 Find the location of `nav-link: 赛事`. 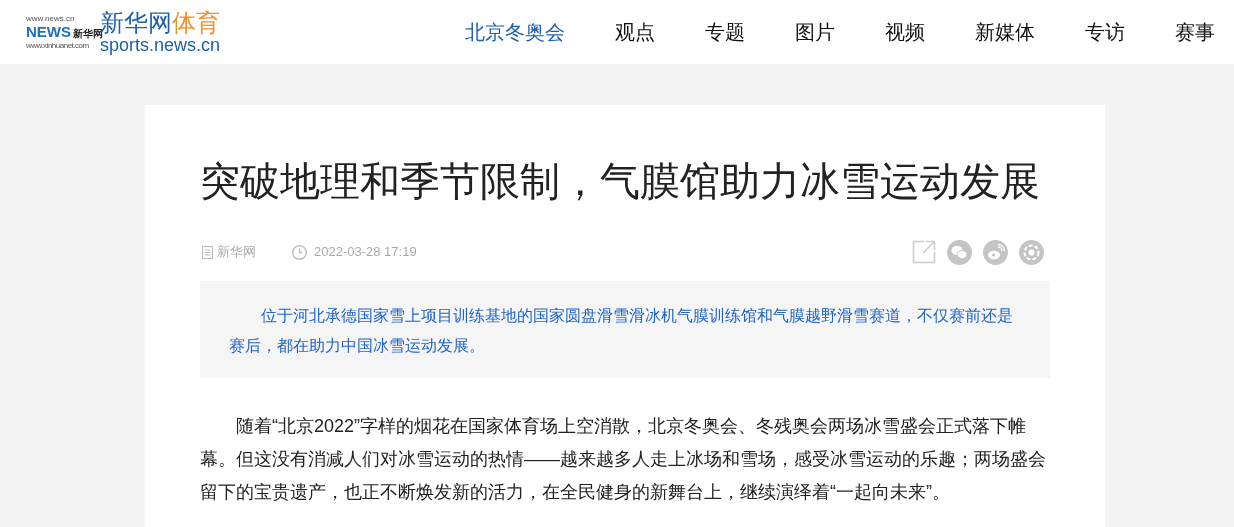

nav-link: 赛事 is located at coordinates (1195, 32).